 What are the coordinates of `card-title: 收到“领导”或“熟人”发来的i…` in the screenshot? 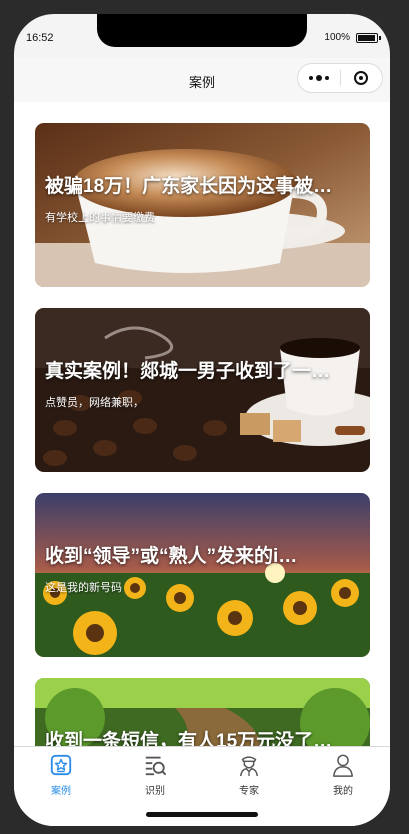 It's located at (171, 556).